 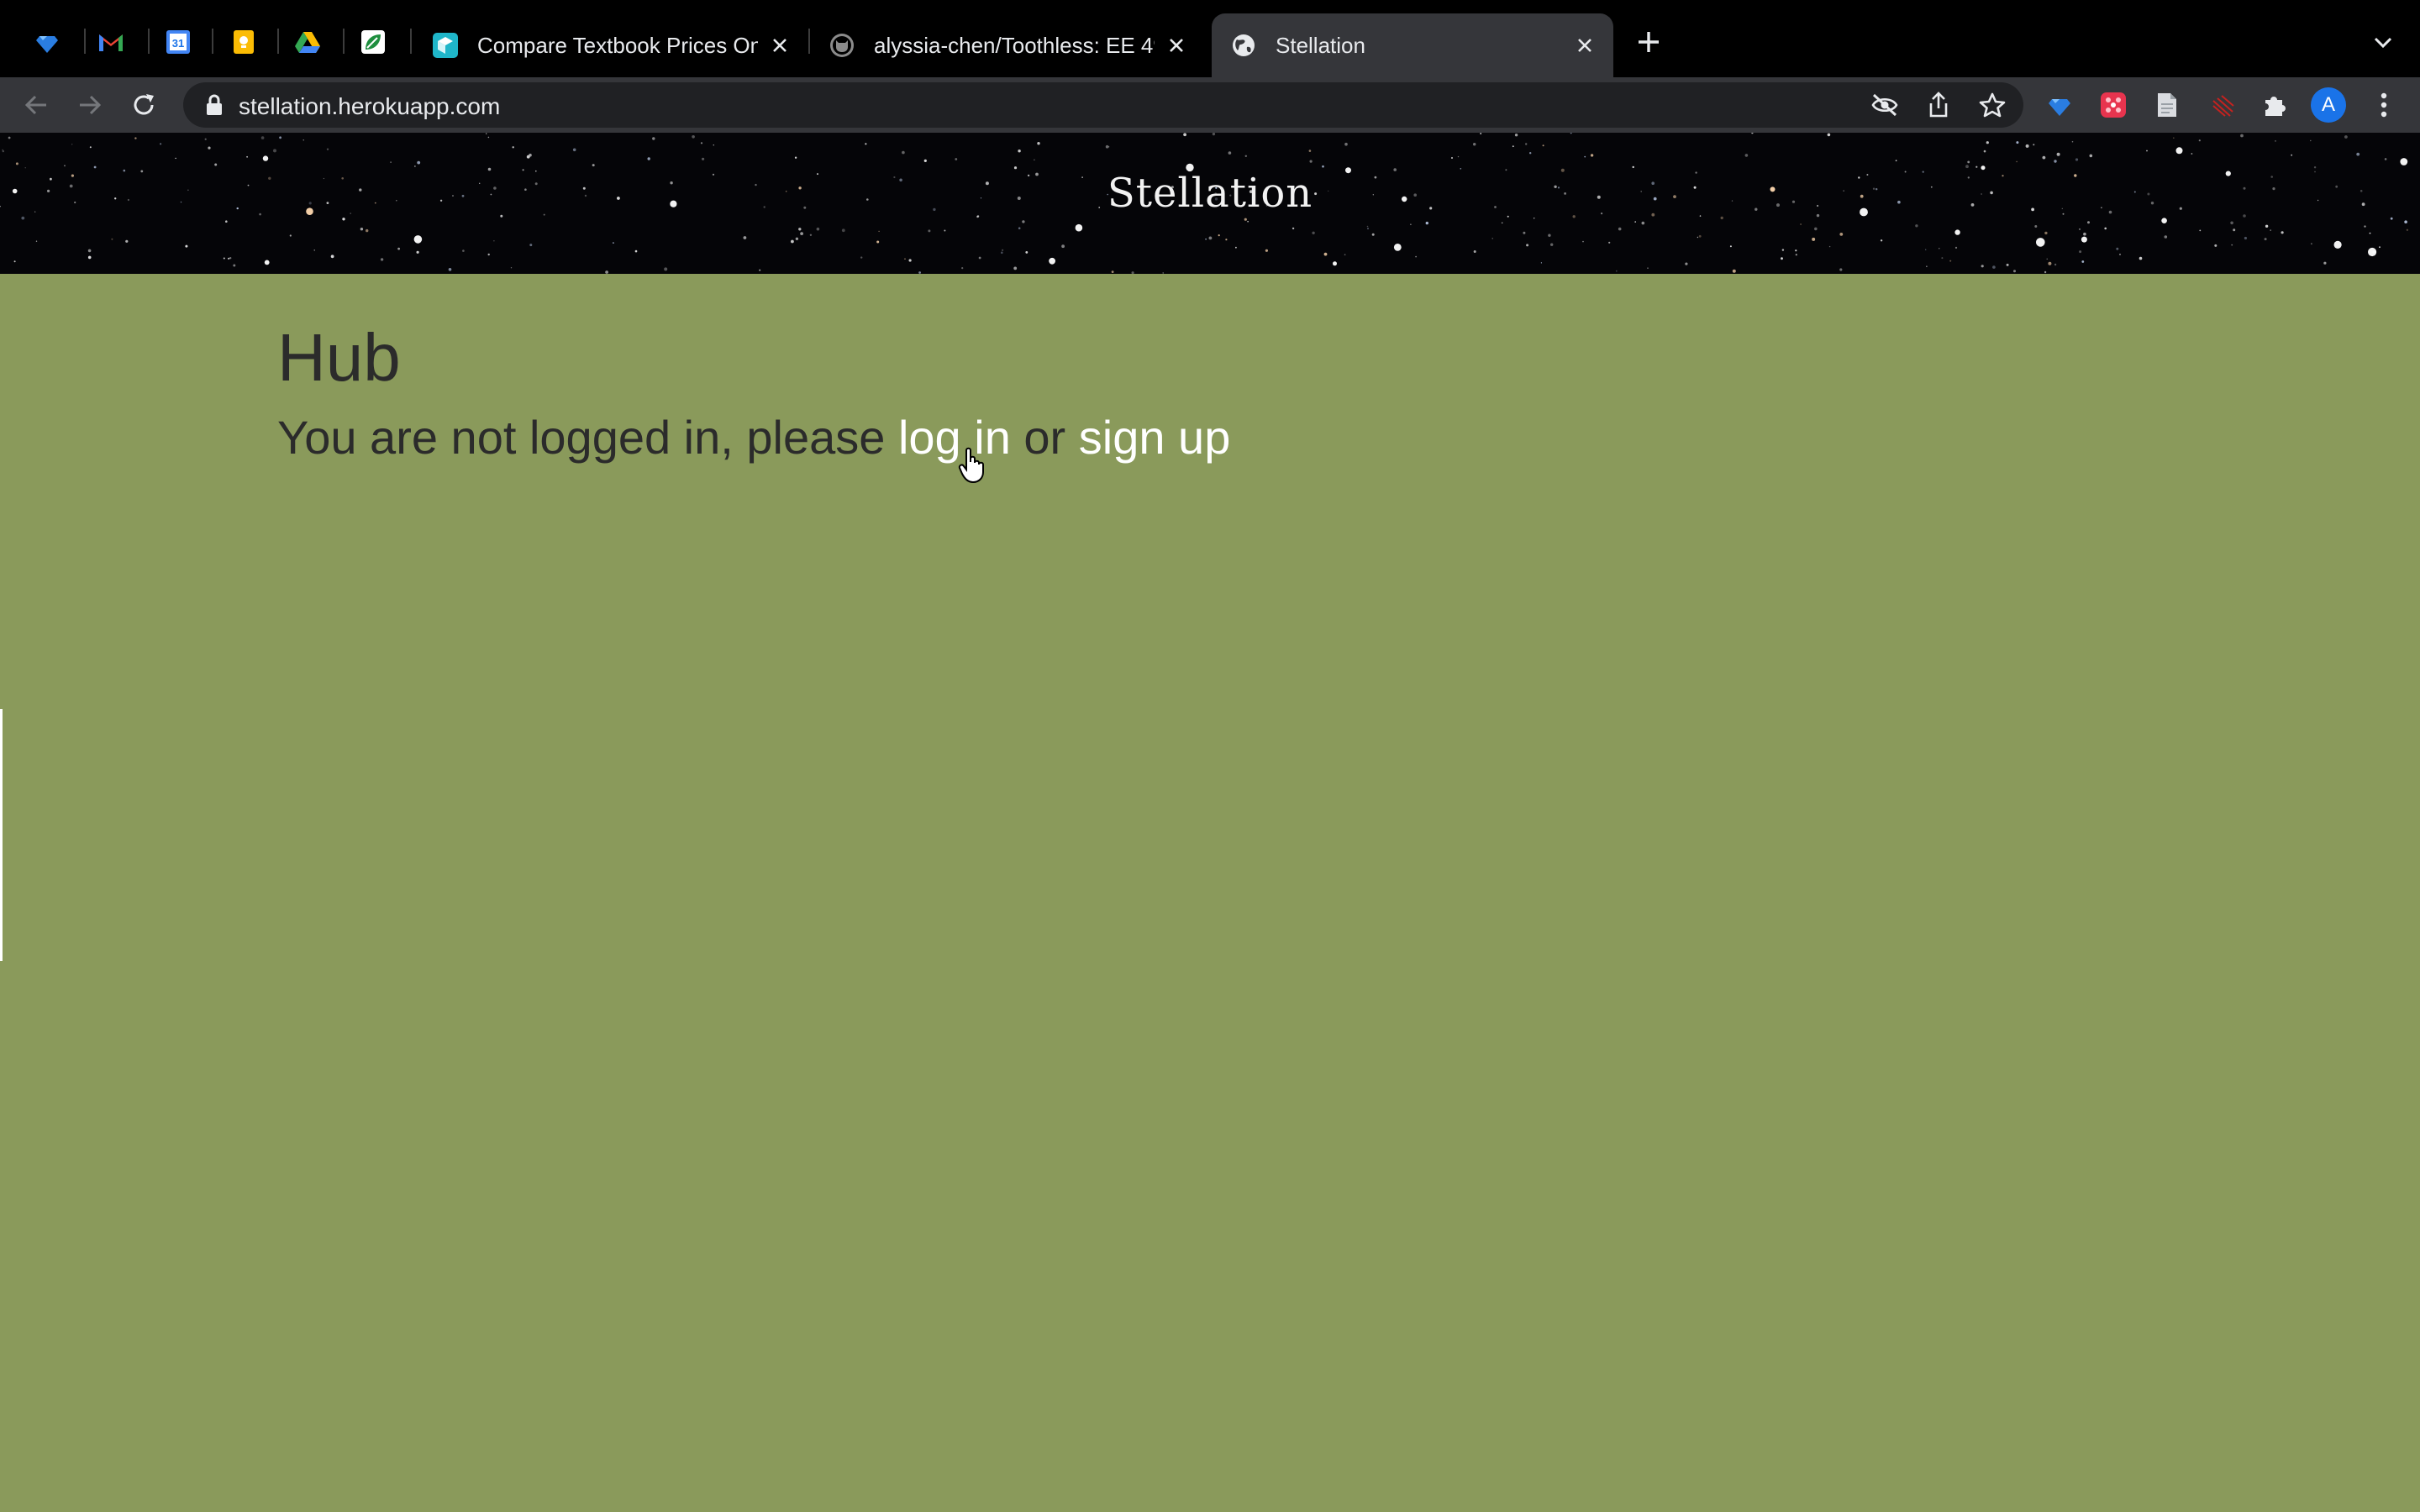 I want to click on lock-icon, so click(x=214, y=105).